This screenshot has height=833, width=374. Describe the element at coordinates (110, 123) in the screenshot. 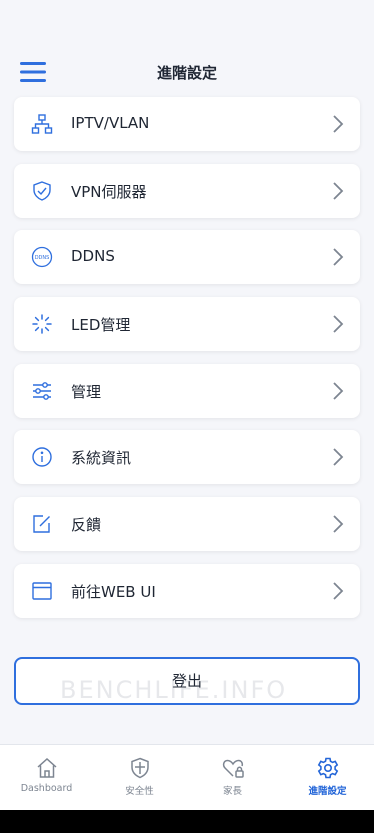

I see `settings-item-label: IPTV/VLAN` at that location.